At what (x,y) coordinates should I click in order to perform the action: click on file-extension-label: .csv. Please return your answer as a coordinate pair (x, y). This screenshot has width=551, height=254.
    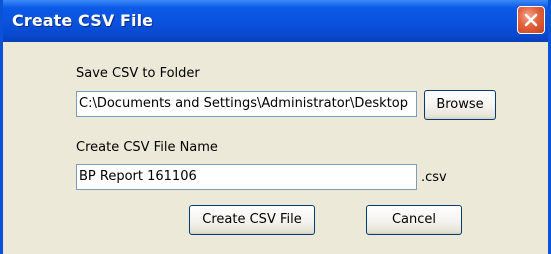
    Looking at the image, I should click on (434, 177).